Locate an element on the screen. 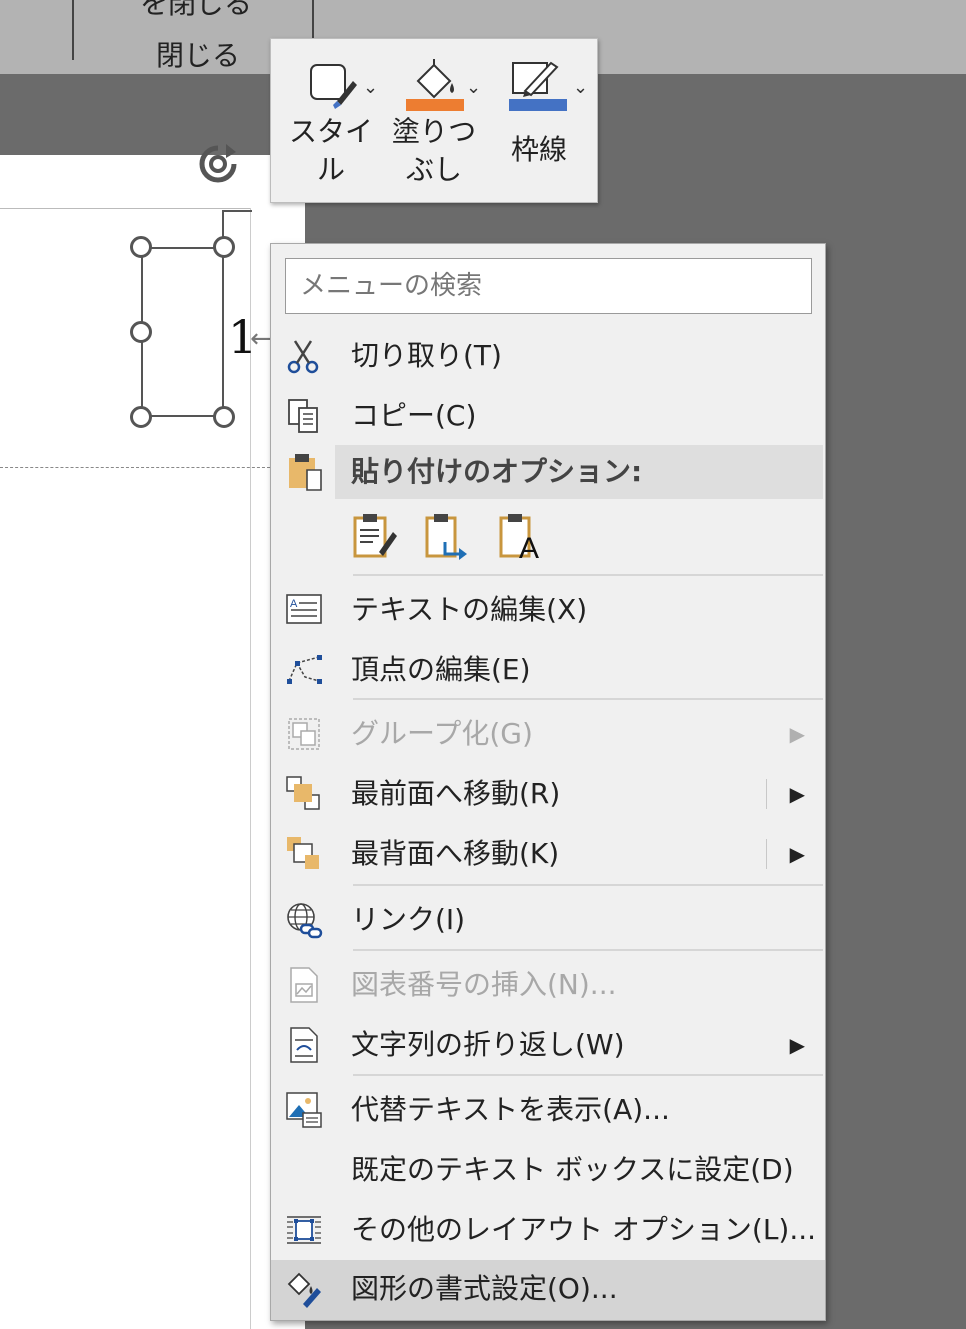 Image resolution: width=966 pixels, height=1329 pixels. fill-button: ⌄ 塗りつ ぶし is located at coordinates (434, 122).